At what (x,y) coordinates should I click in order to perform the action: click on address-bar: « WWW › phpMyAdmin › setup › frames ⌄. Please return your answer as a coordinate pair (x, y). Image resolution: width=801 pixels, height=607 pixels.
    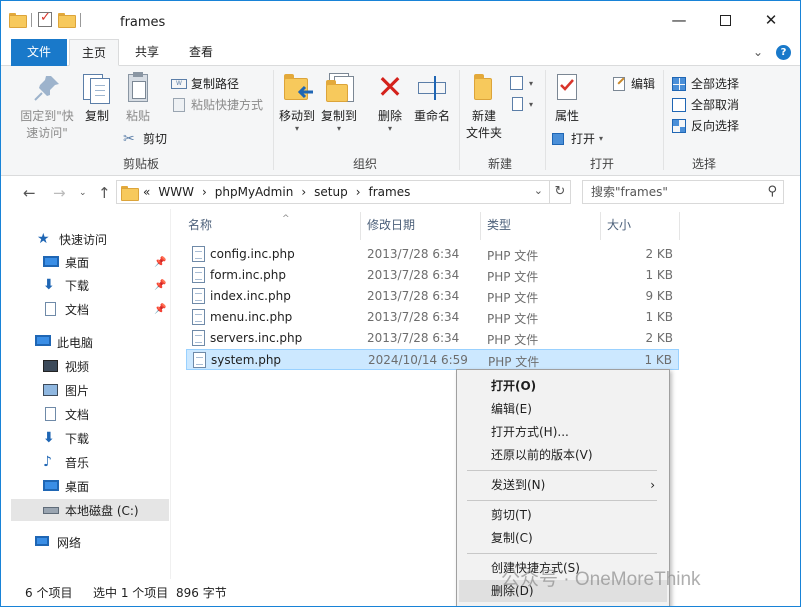
    Looking at the image, I should click on (333, 192).